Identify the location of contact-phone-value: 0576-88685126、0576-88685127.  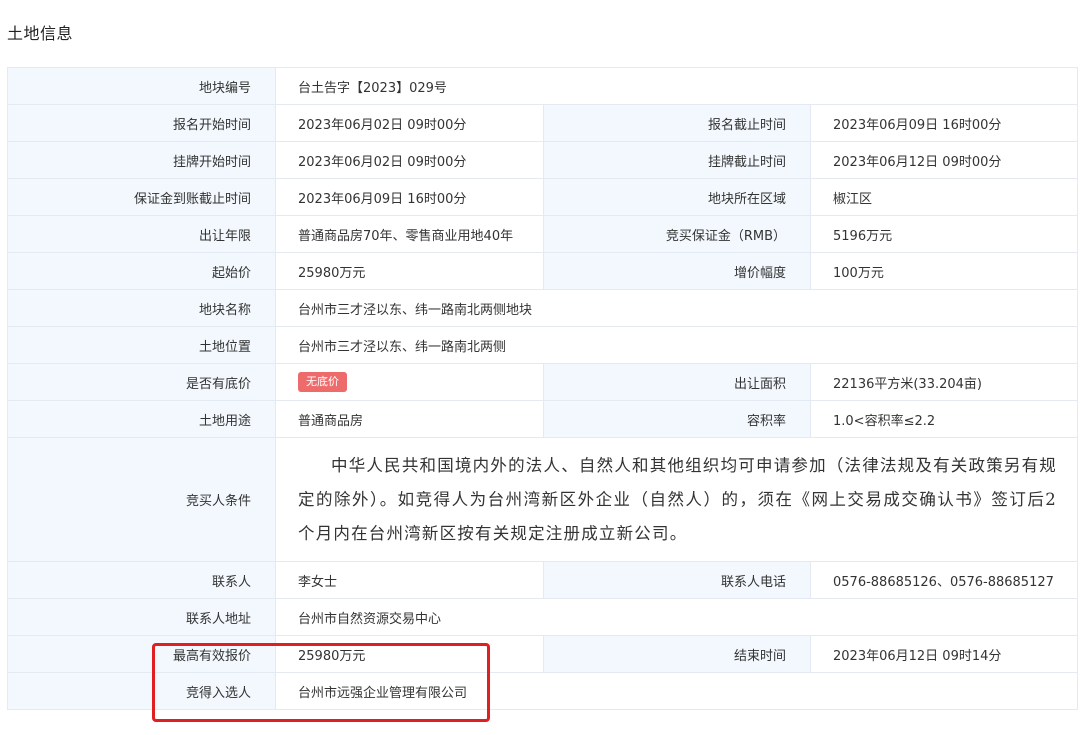
(944, 580).